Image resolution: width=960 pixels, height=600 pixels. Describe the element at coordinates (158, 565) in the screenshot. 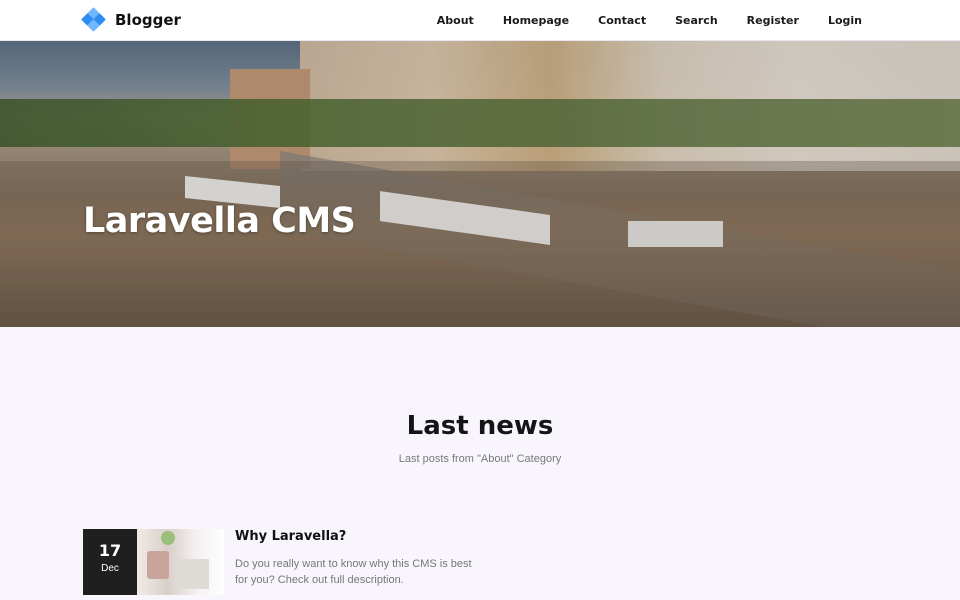

I see `cup-decoration` at that location.